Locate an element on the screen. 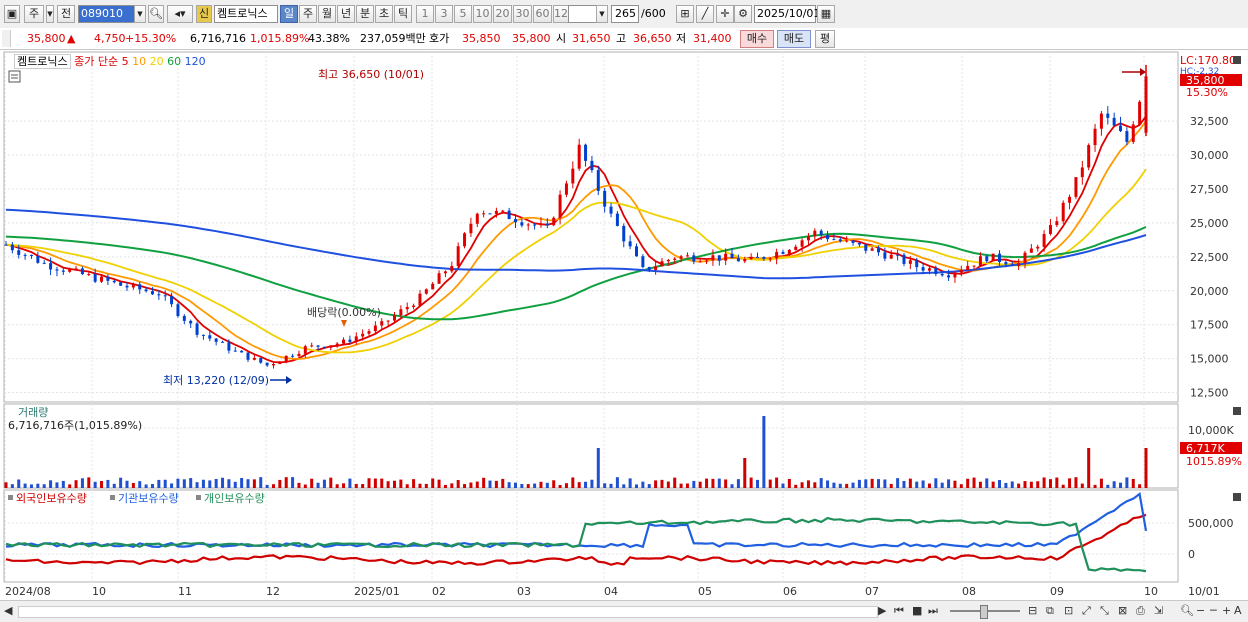 This screenshot has height=622, width=1248. interval-button-60: 60 is located at coordinates (542, 14).